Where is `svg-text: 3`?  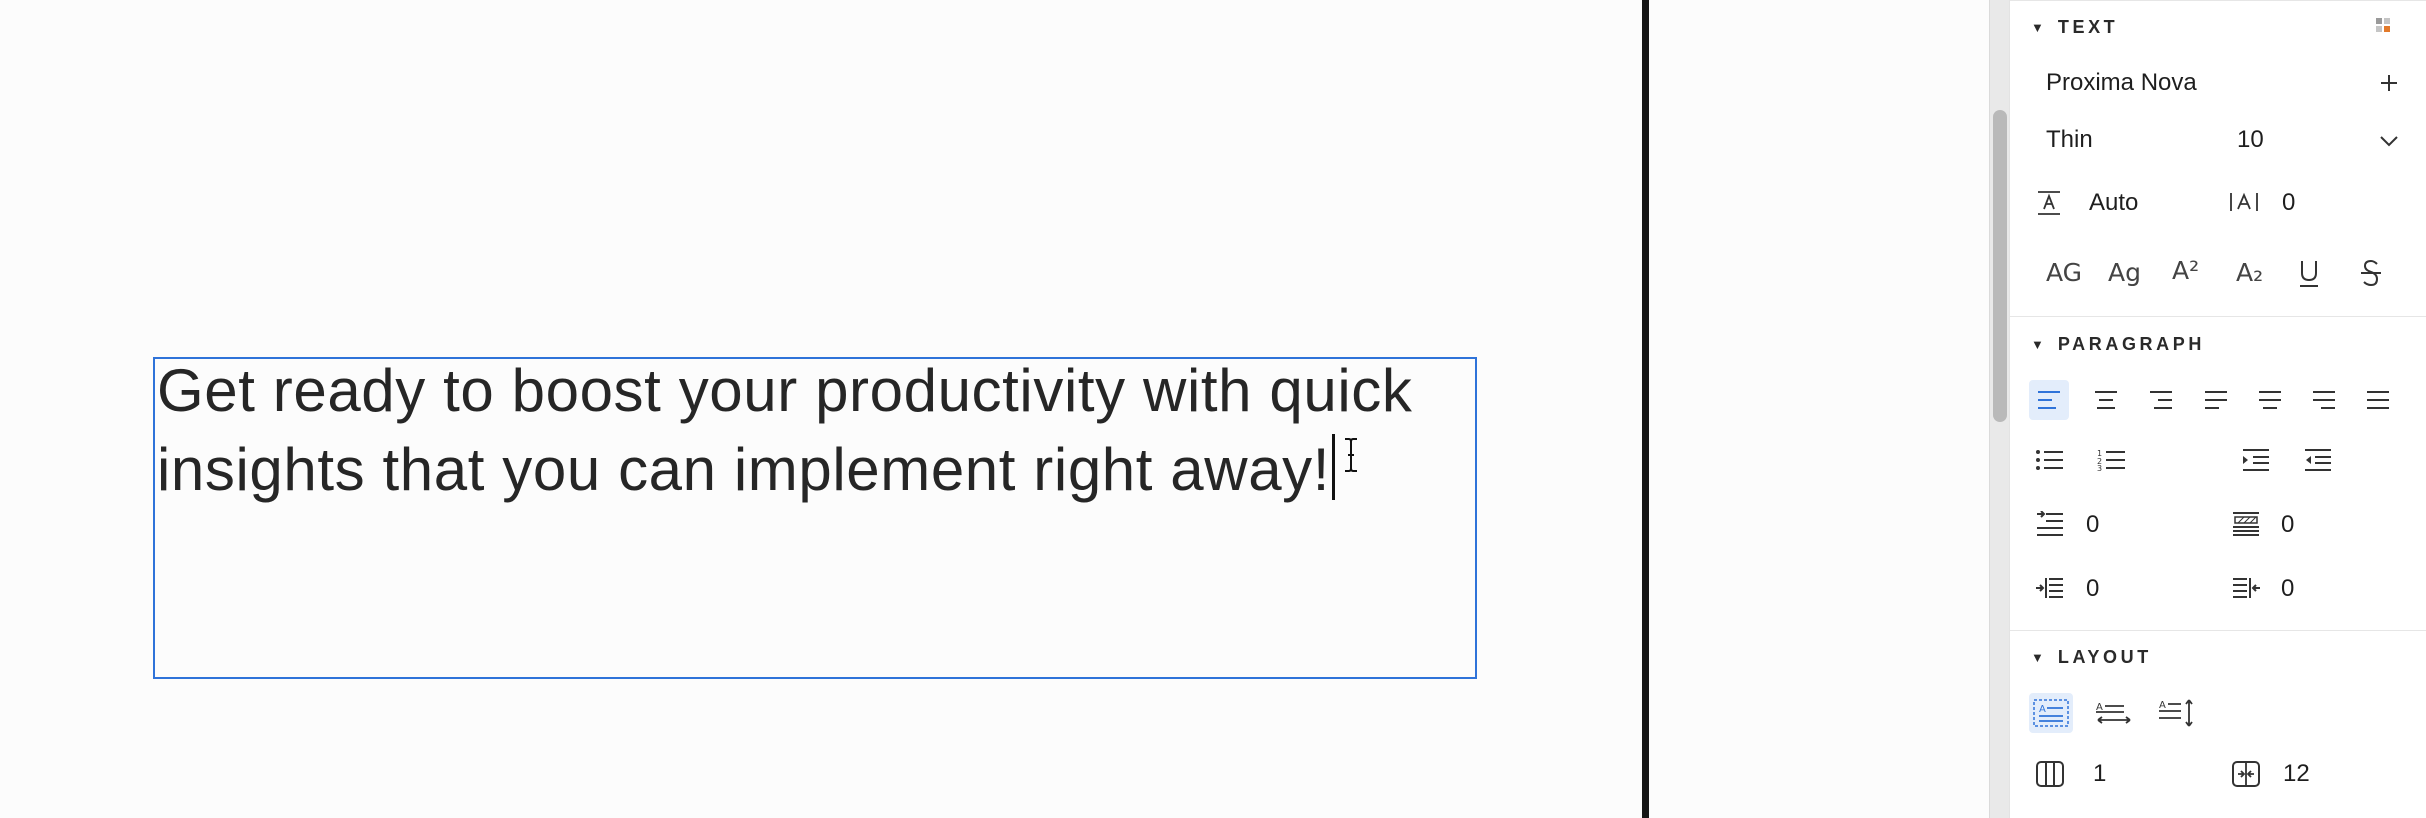
svg-text: 3 is located at coordinates (2099, 467).